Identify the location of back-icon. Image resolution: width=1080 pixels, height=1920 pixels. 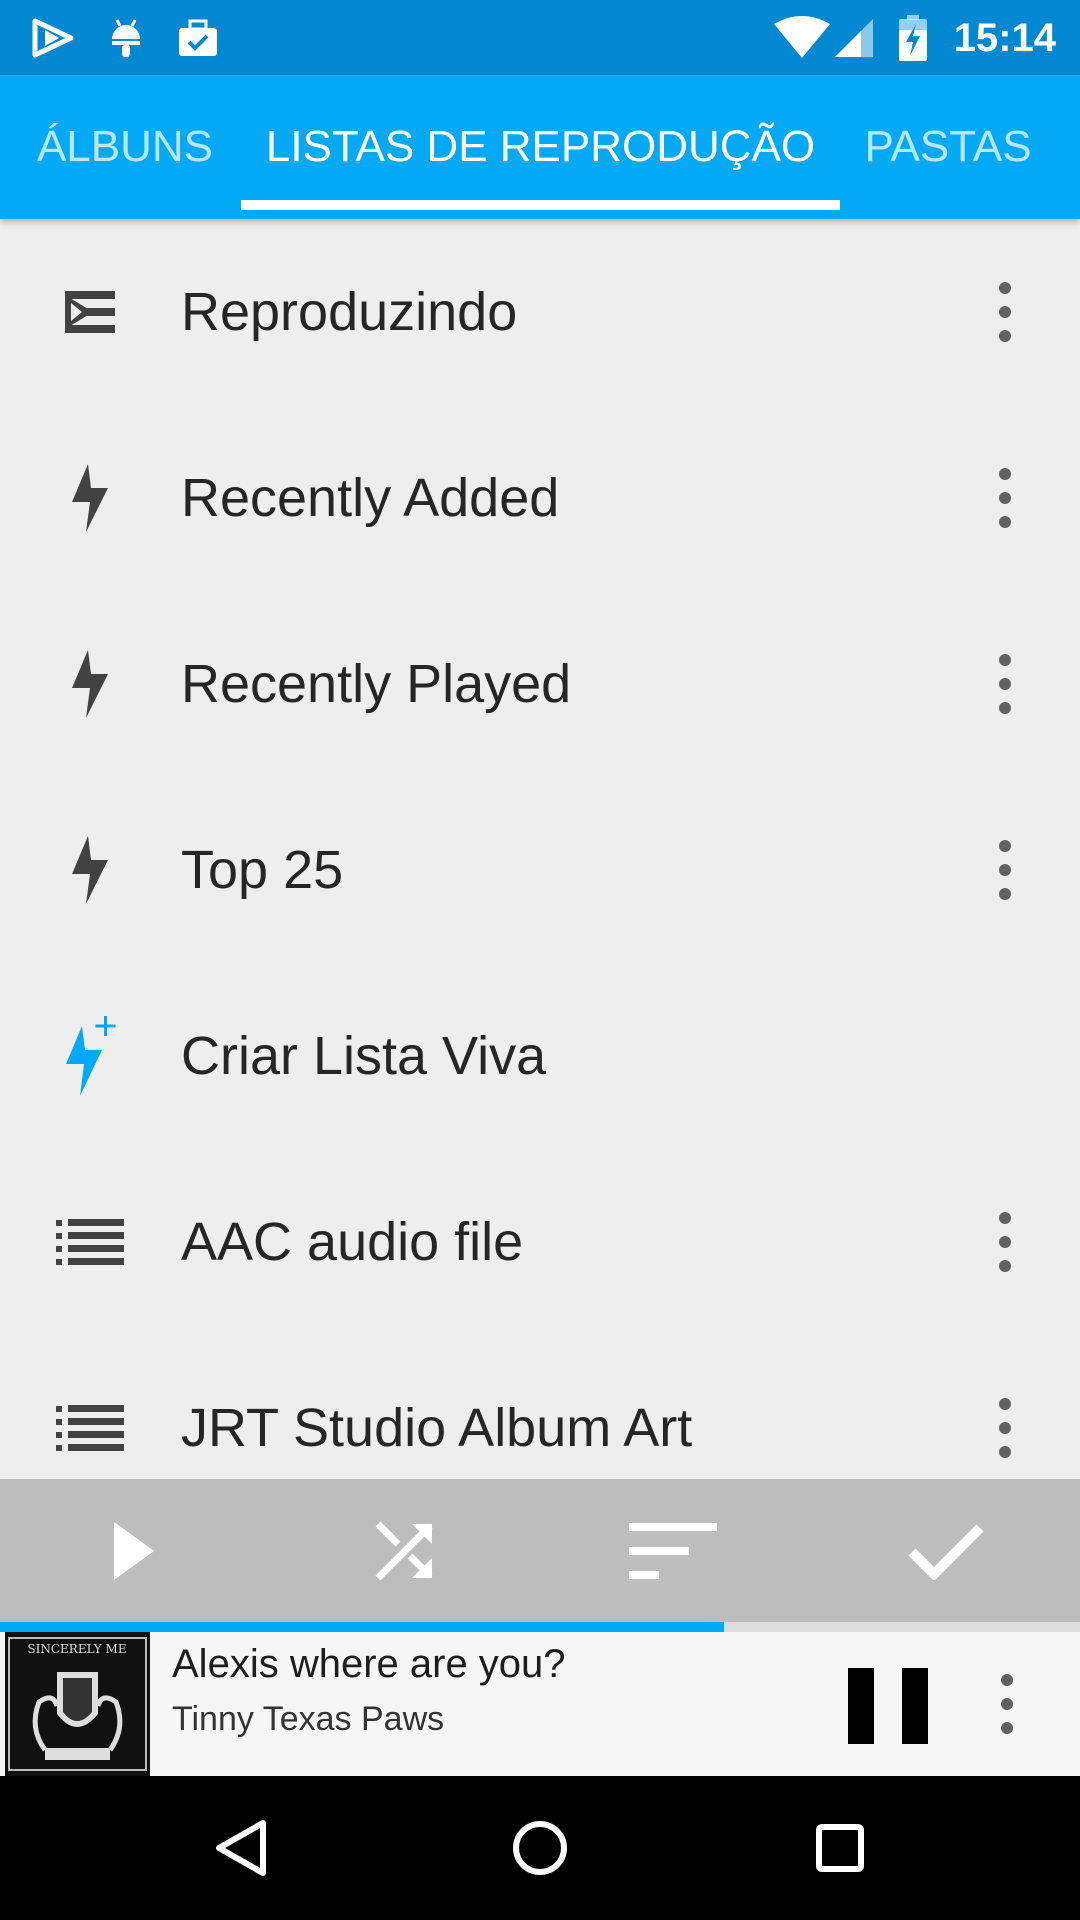
(241, 1848).